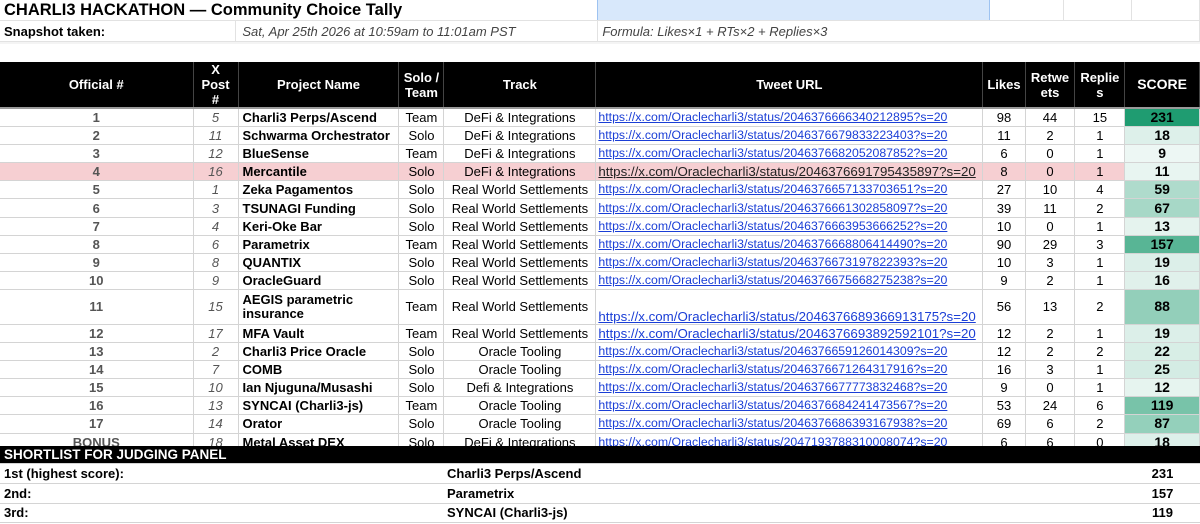 The image size is (1200, 524). I want to click on cell-xpost: 9, so click(216, 280).